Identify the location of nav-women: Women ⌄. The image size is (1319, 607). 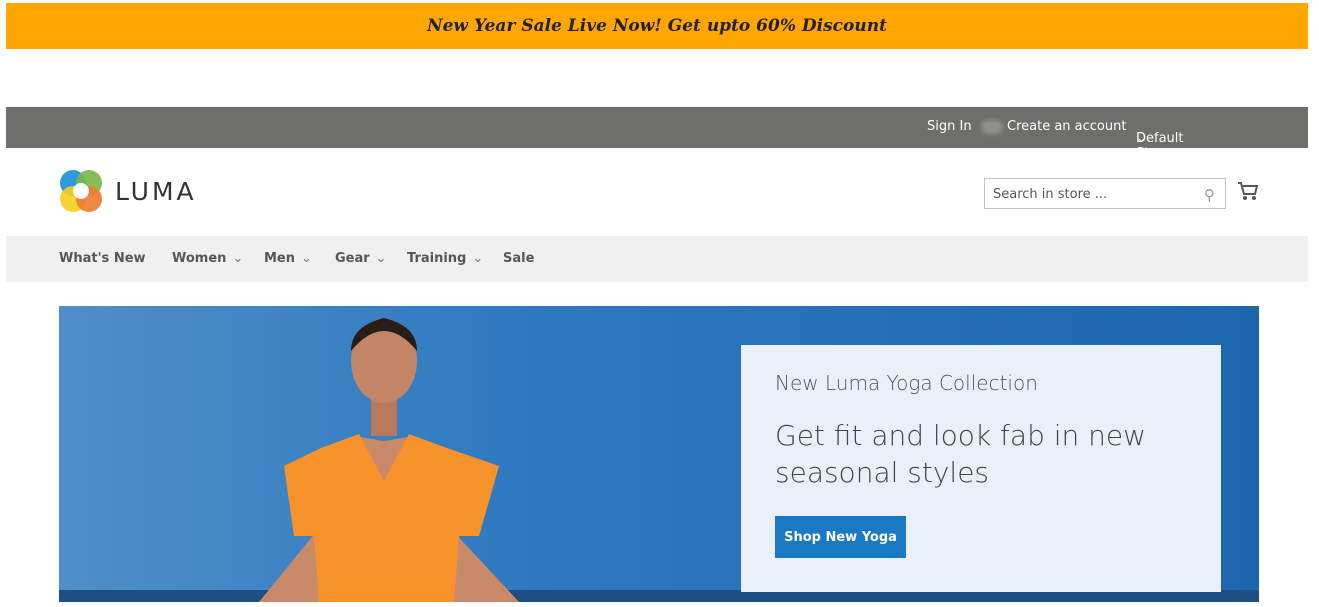
(207, 258).